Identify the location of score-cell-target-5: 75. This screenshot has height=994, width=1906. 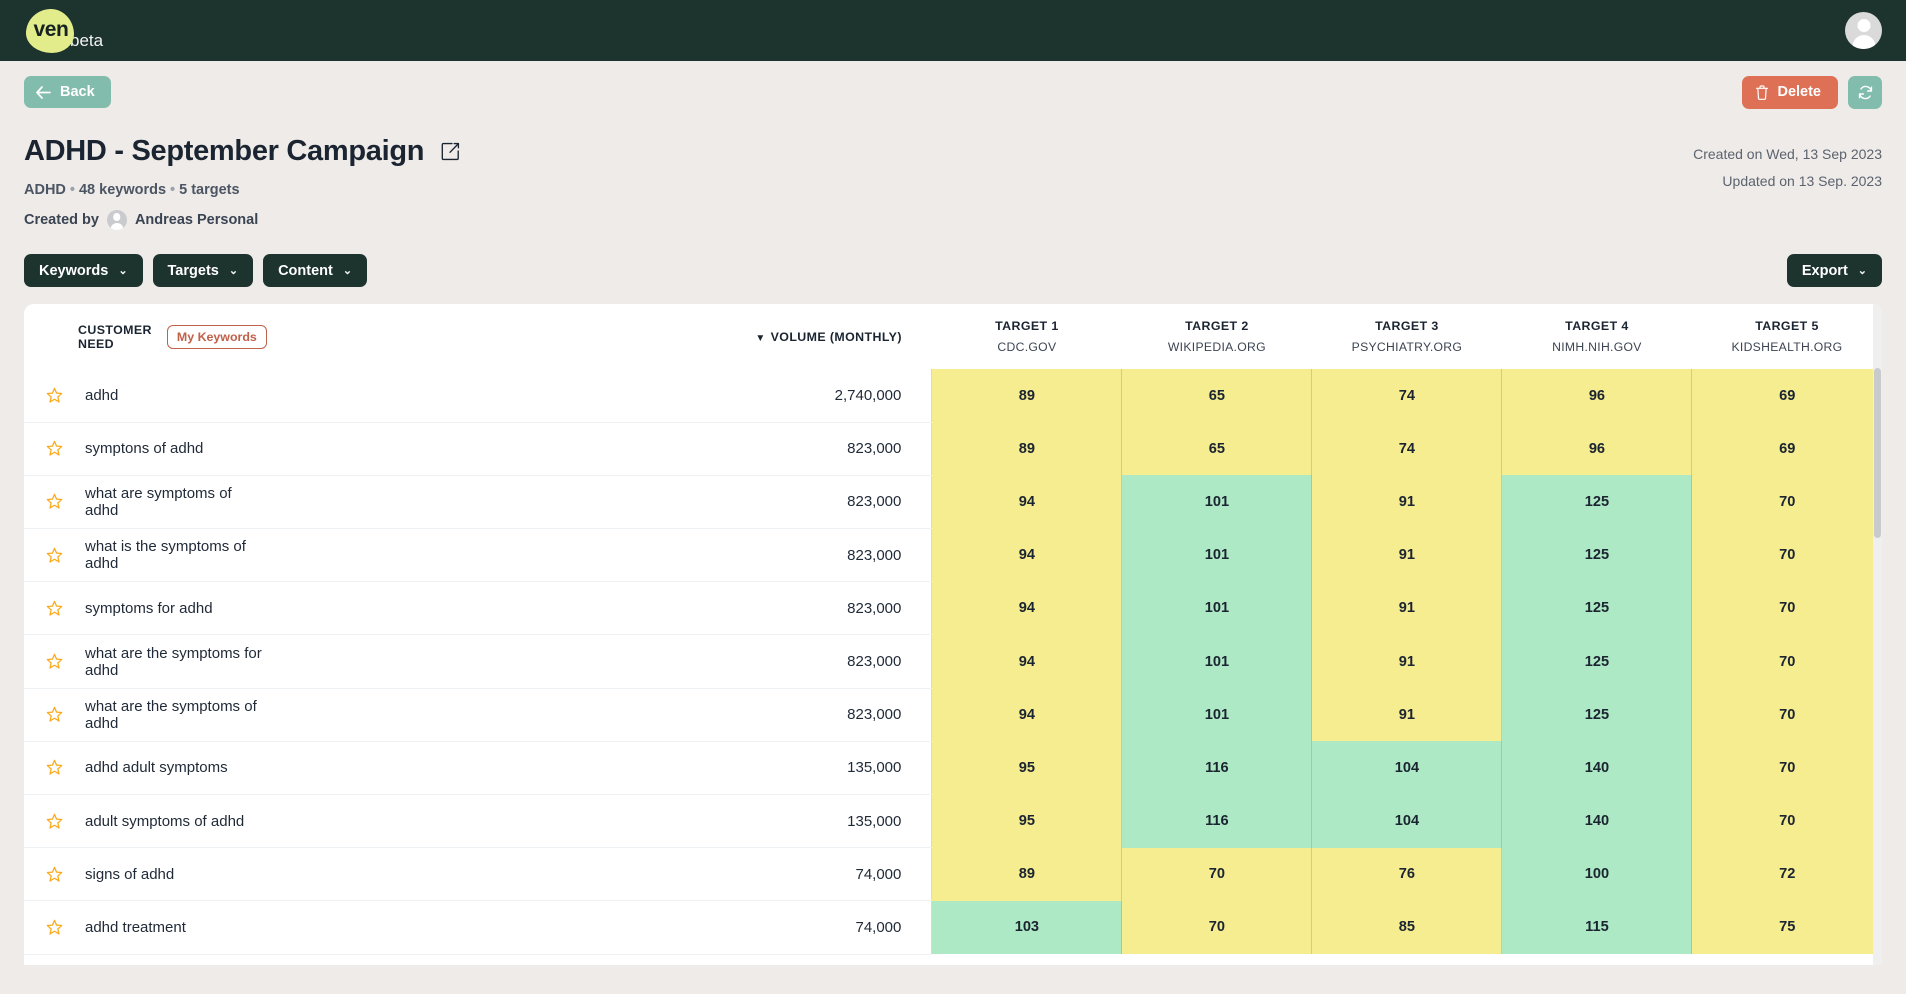
(1786, 927).